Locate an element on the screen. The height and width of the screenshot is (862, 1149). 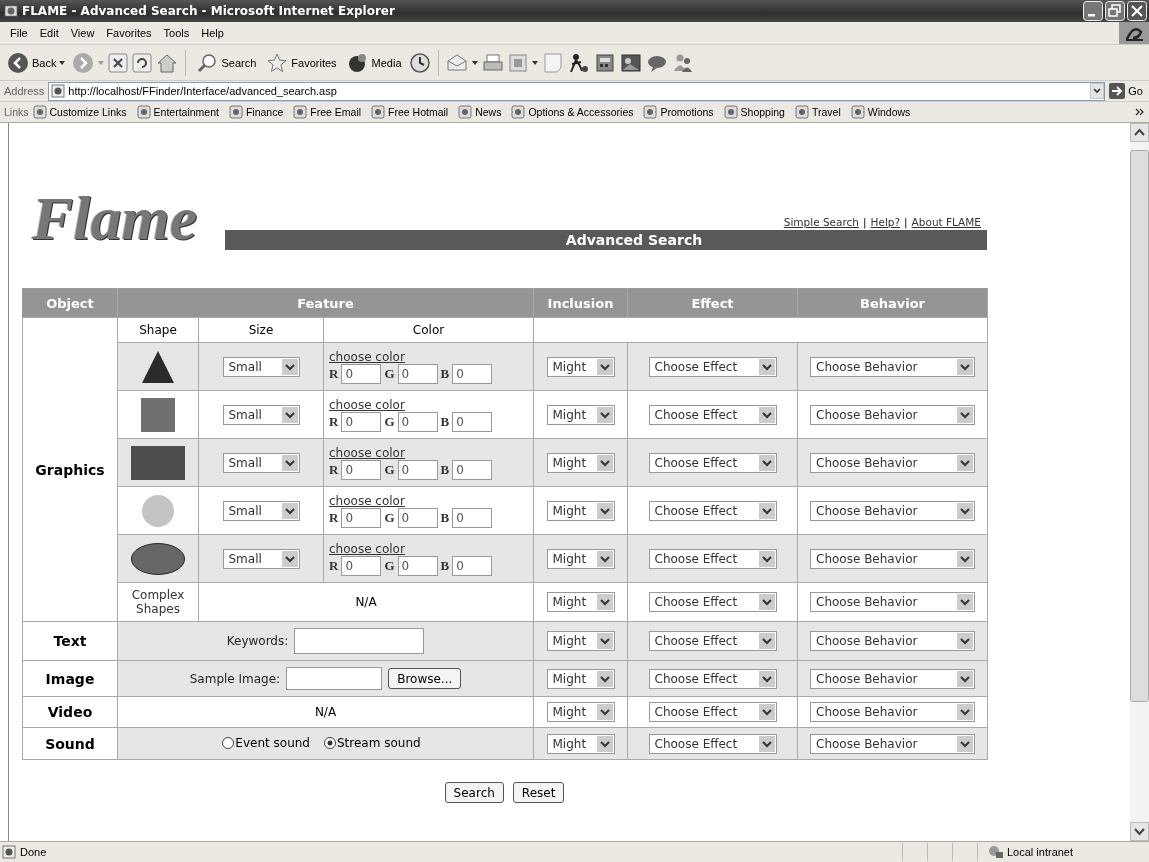
photo-icon is located at coordinates (630, 62).